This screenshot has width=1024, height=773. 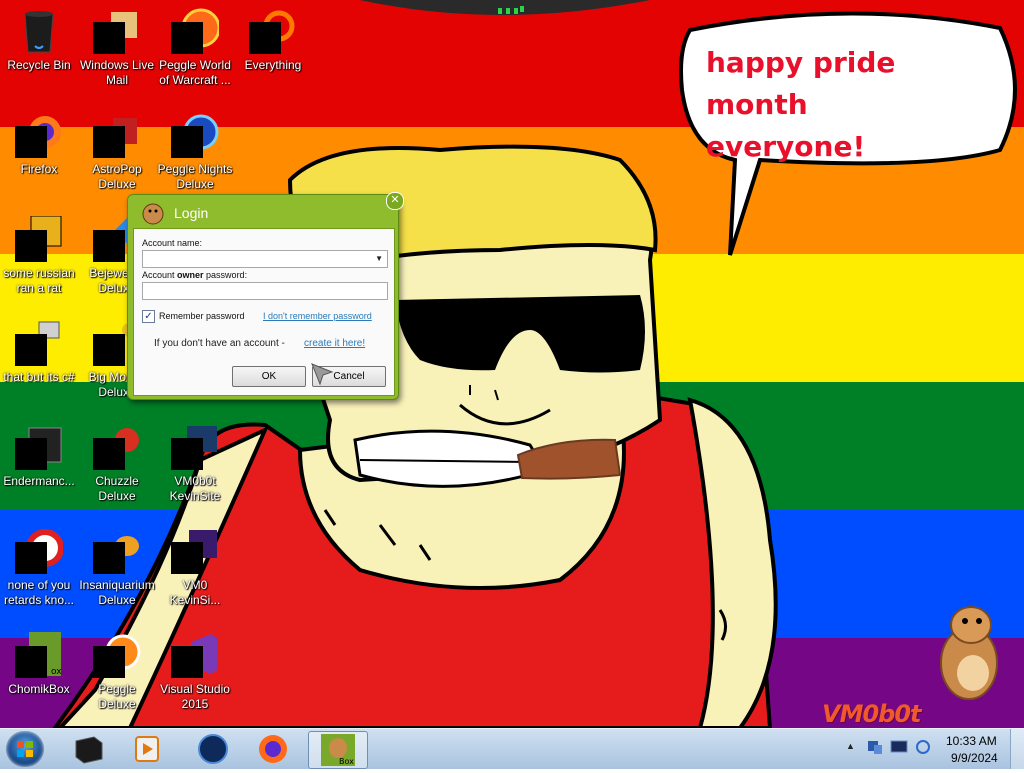 What do you see at coordinates (117, 448) in the screenshot?
I see `chuzzle-icon` at bounding box center [117, 448].